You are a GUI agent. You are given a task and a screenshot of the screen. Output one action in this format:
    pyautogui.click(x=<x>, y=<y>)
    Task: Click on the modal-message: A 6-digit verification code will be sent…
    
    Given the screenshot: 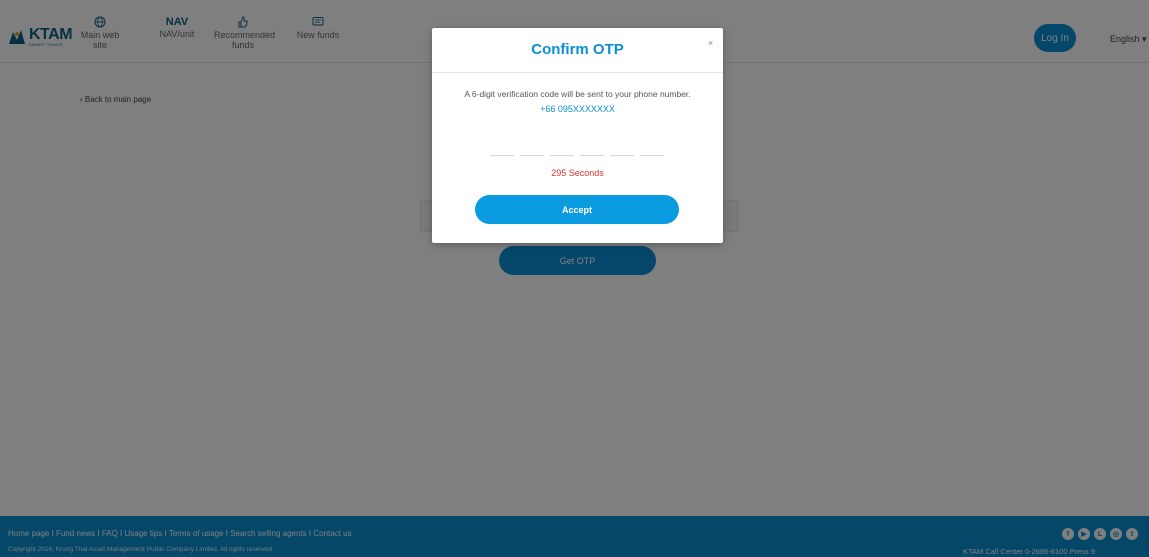 What is the action you would take?
    pyautogui.click(x=577, y=94)
    